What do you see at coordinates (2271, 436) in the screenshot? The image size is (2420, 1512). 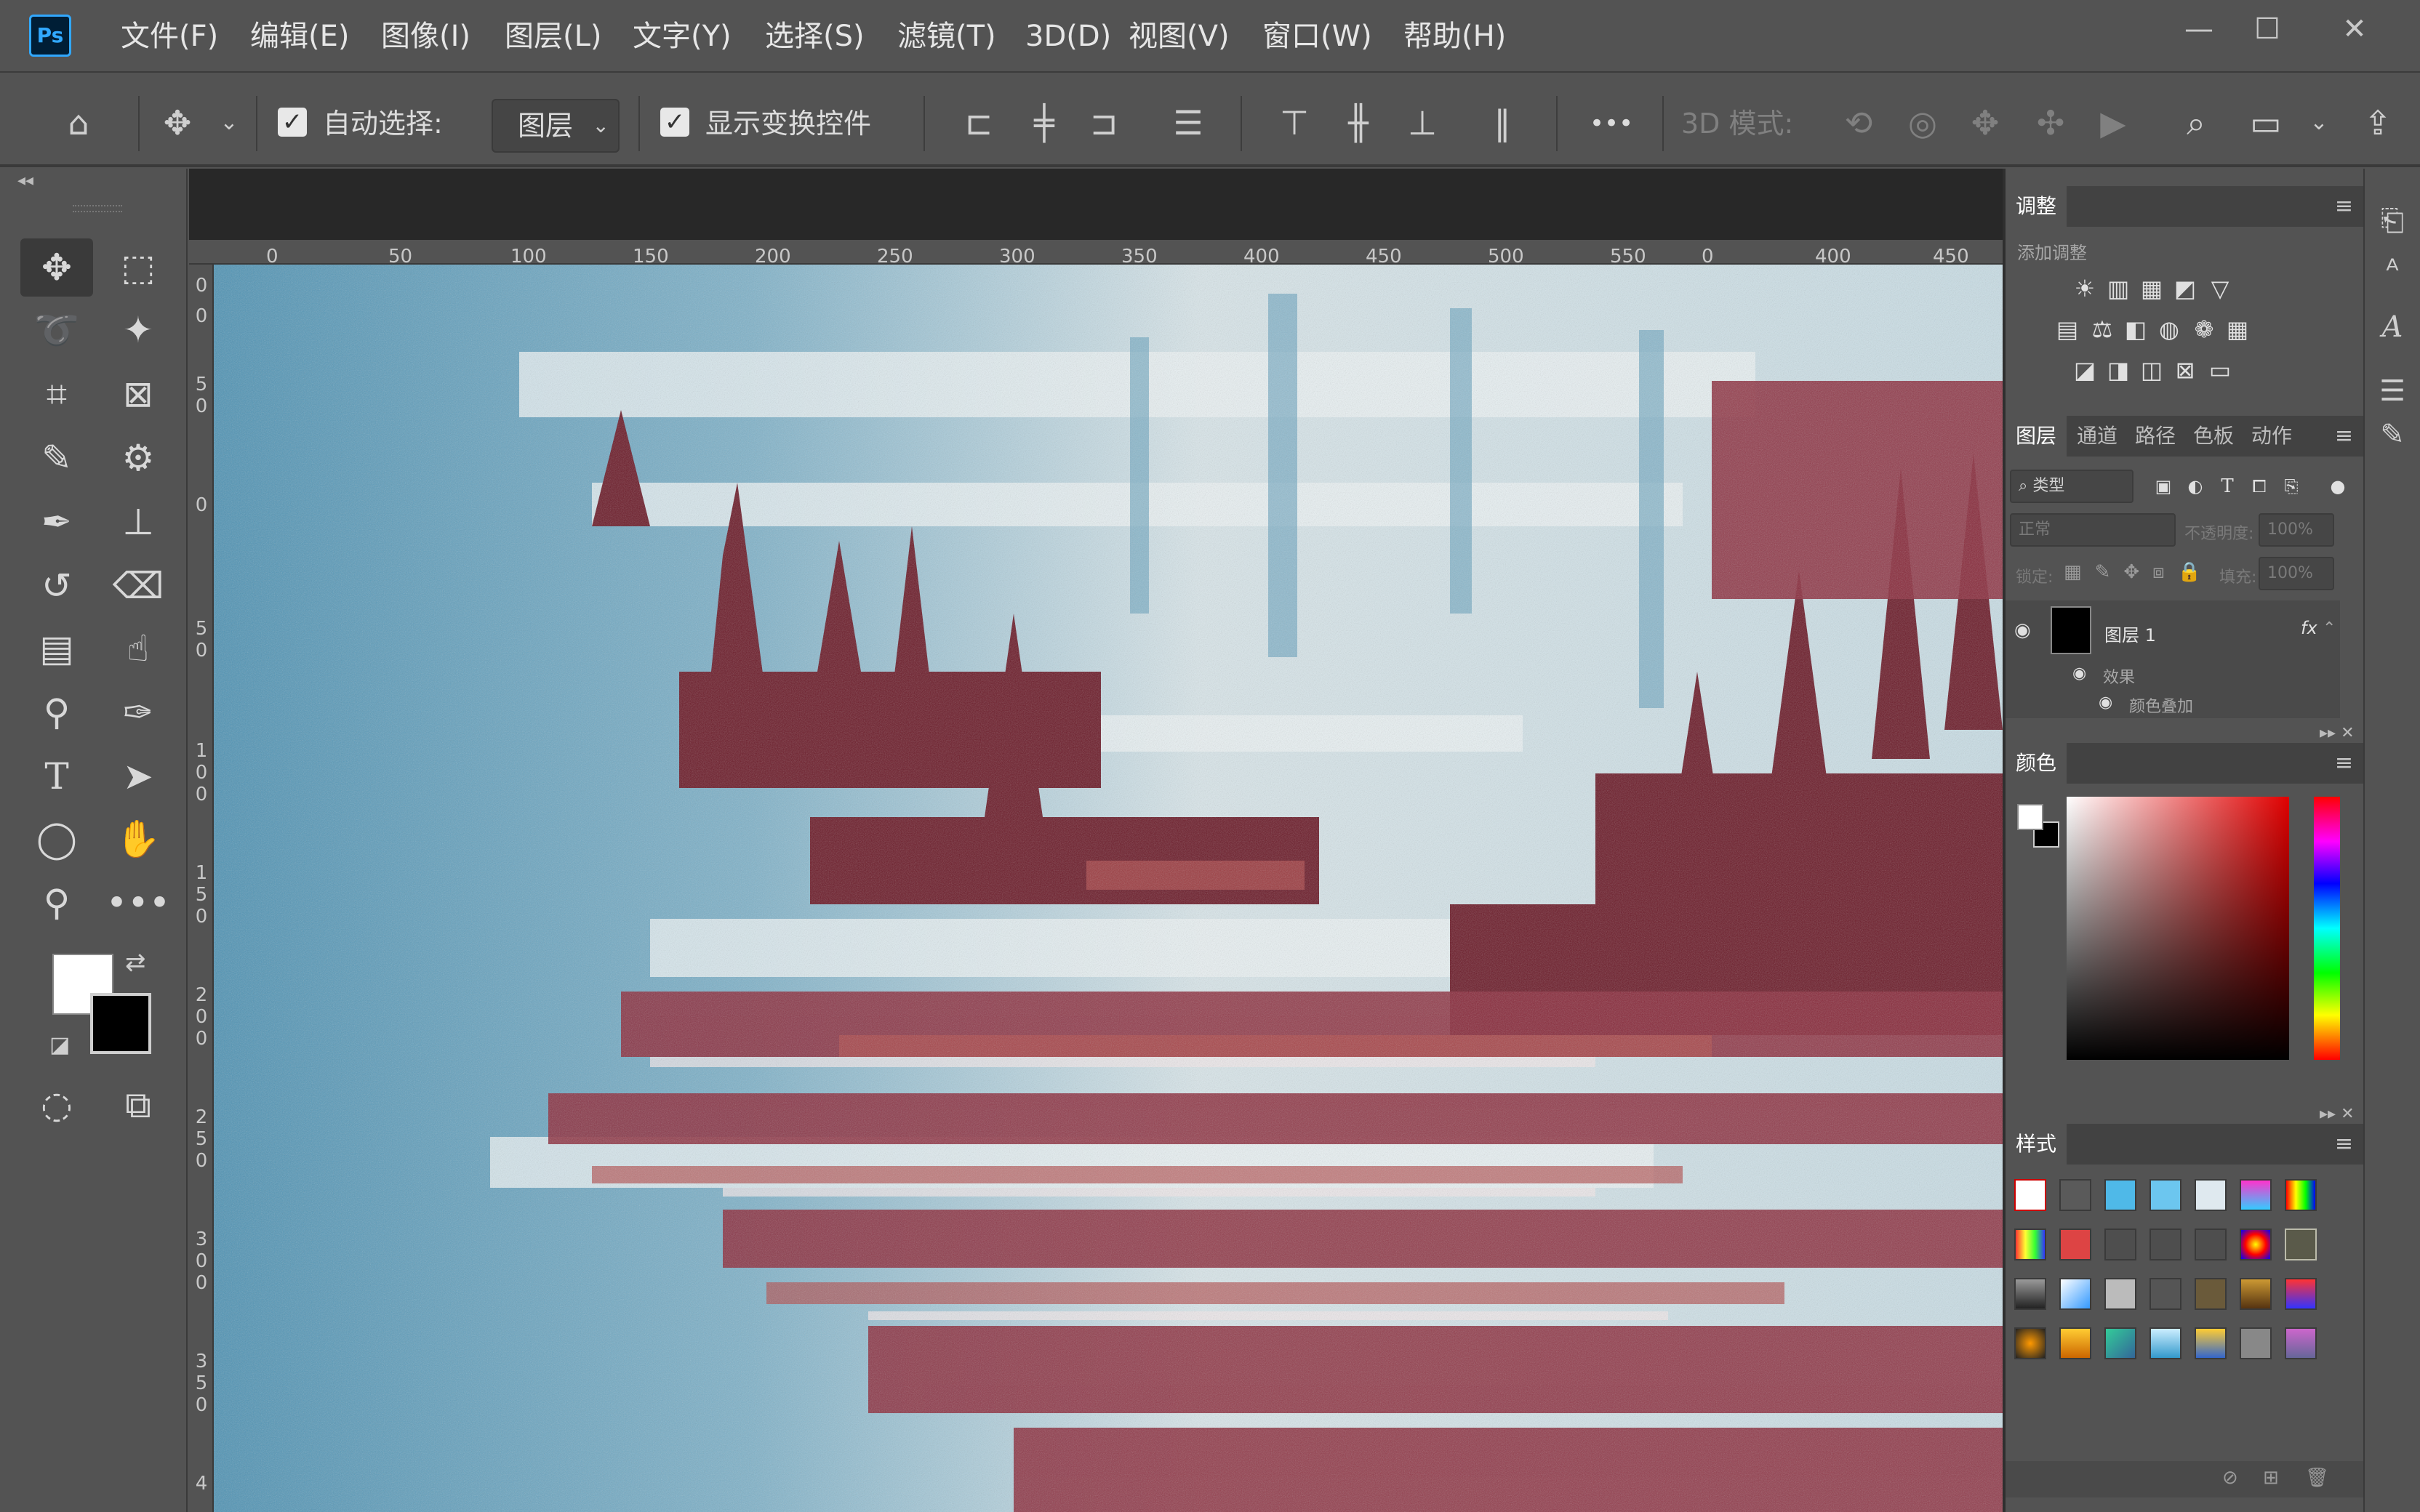 I see `tab-actions: 动作` at bounding box center [2271, 436].